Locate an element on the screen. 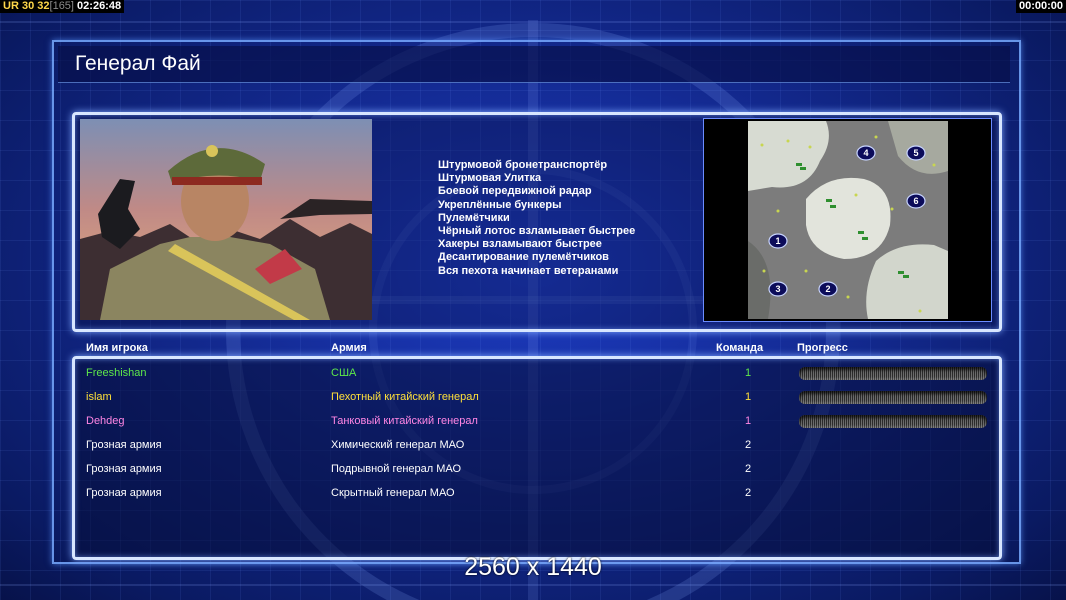  player-name: islam is located at coordinates (99, 397).